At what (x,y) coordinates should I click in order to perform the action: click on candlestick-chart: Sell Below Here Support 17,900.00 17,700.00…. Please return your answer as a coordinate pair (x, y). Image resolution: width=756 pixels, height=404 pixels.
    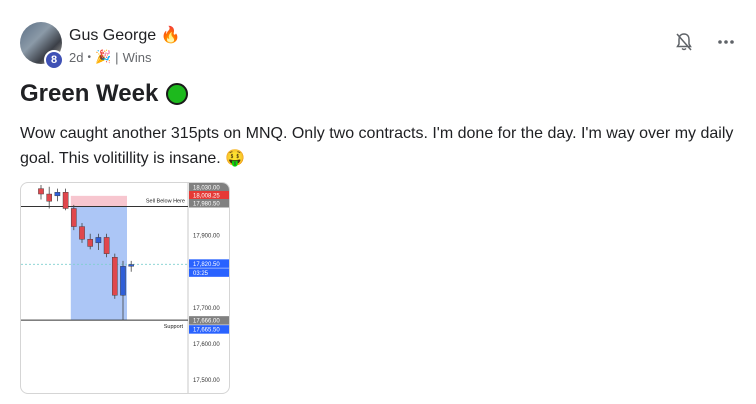
    Looking at the image, I should click on (125, 288).